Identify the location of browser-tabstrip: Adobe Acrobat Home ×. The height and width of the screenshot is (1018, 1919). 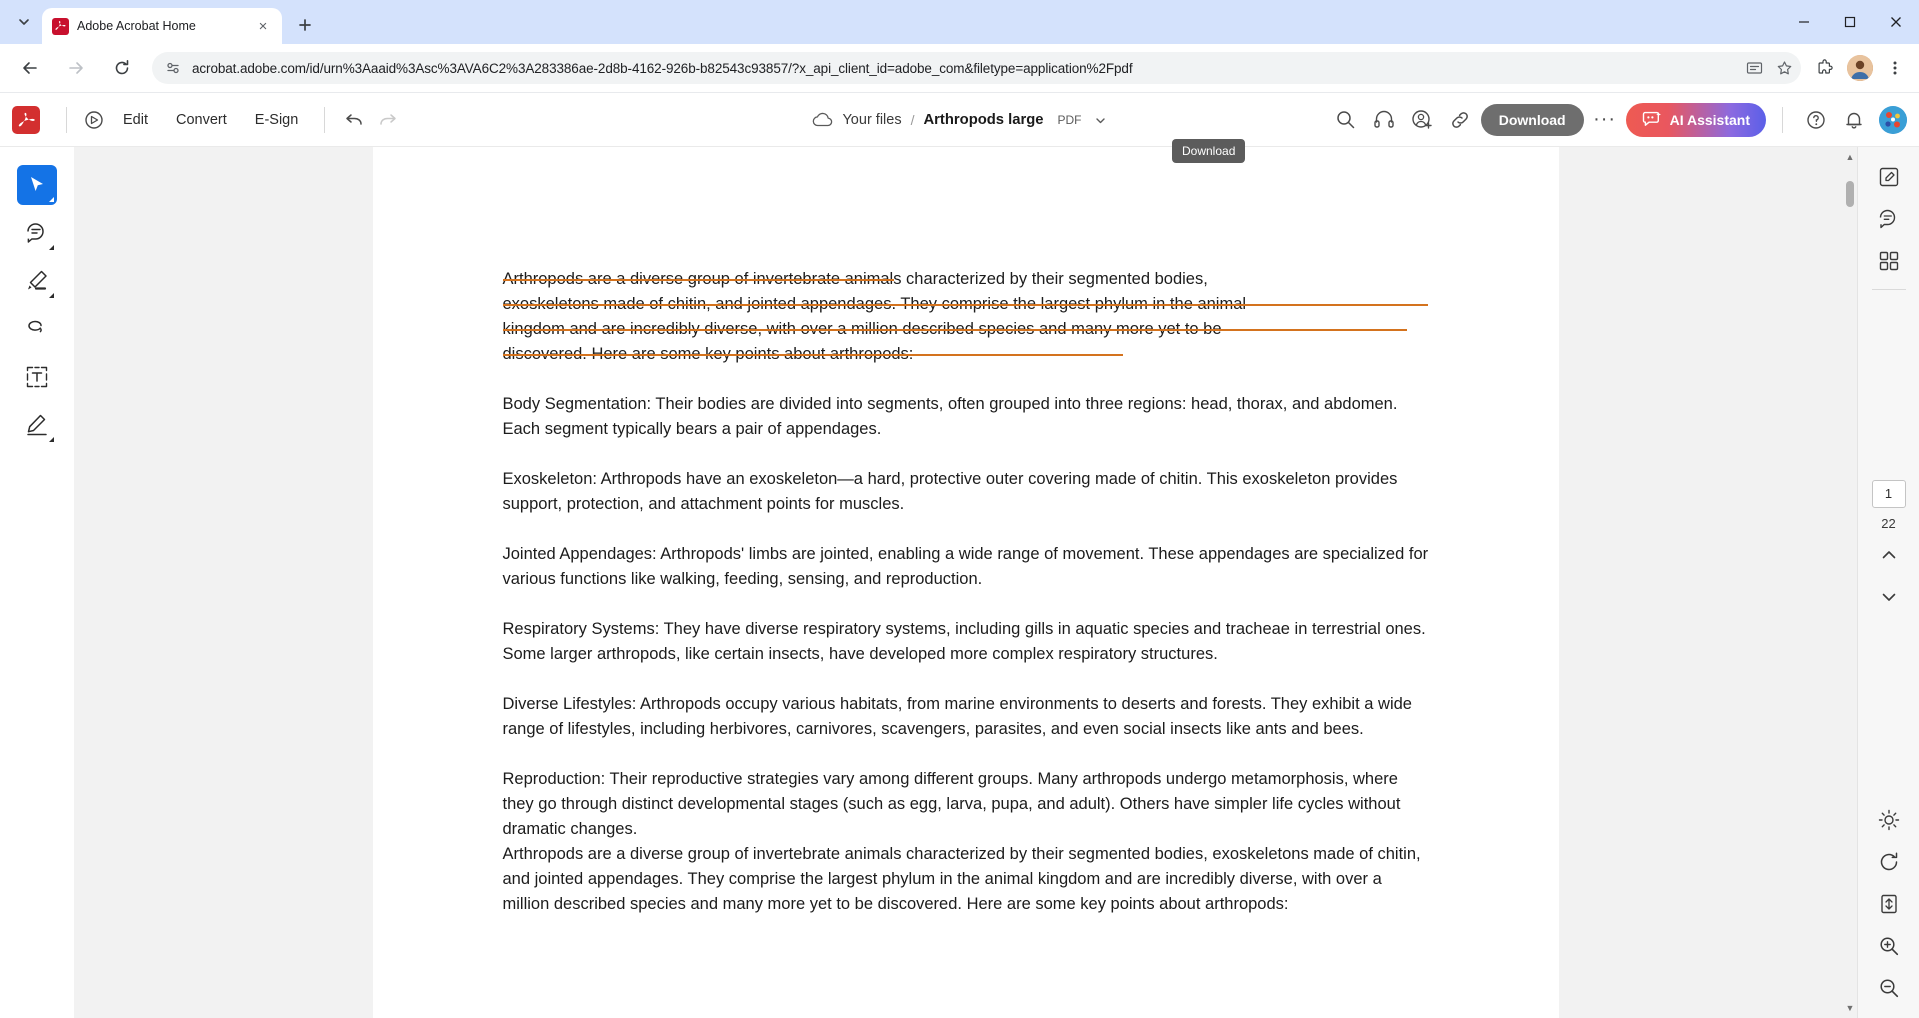
(959, 22).